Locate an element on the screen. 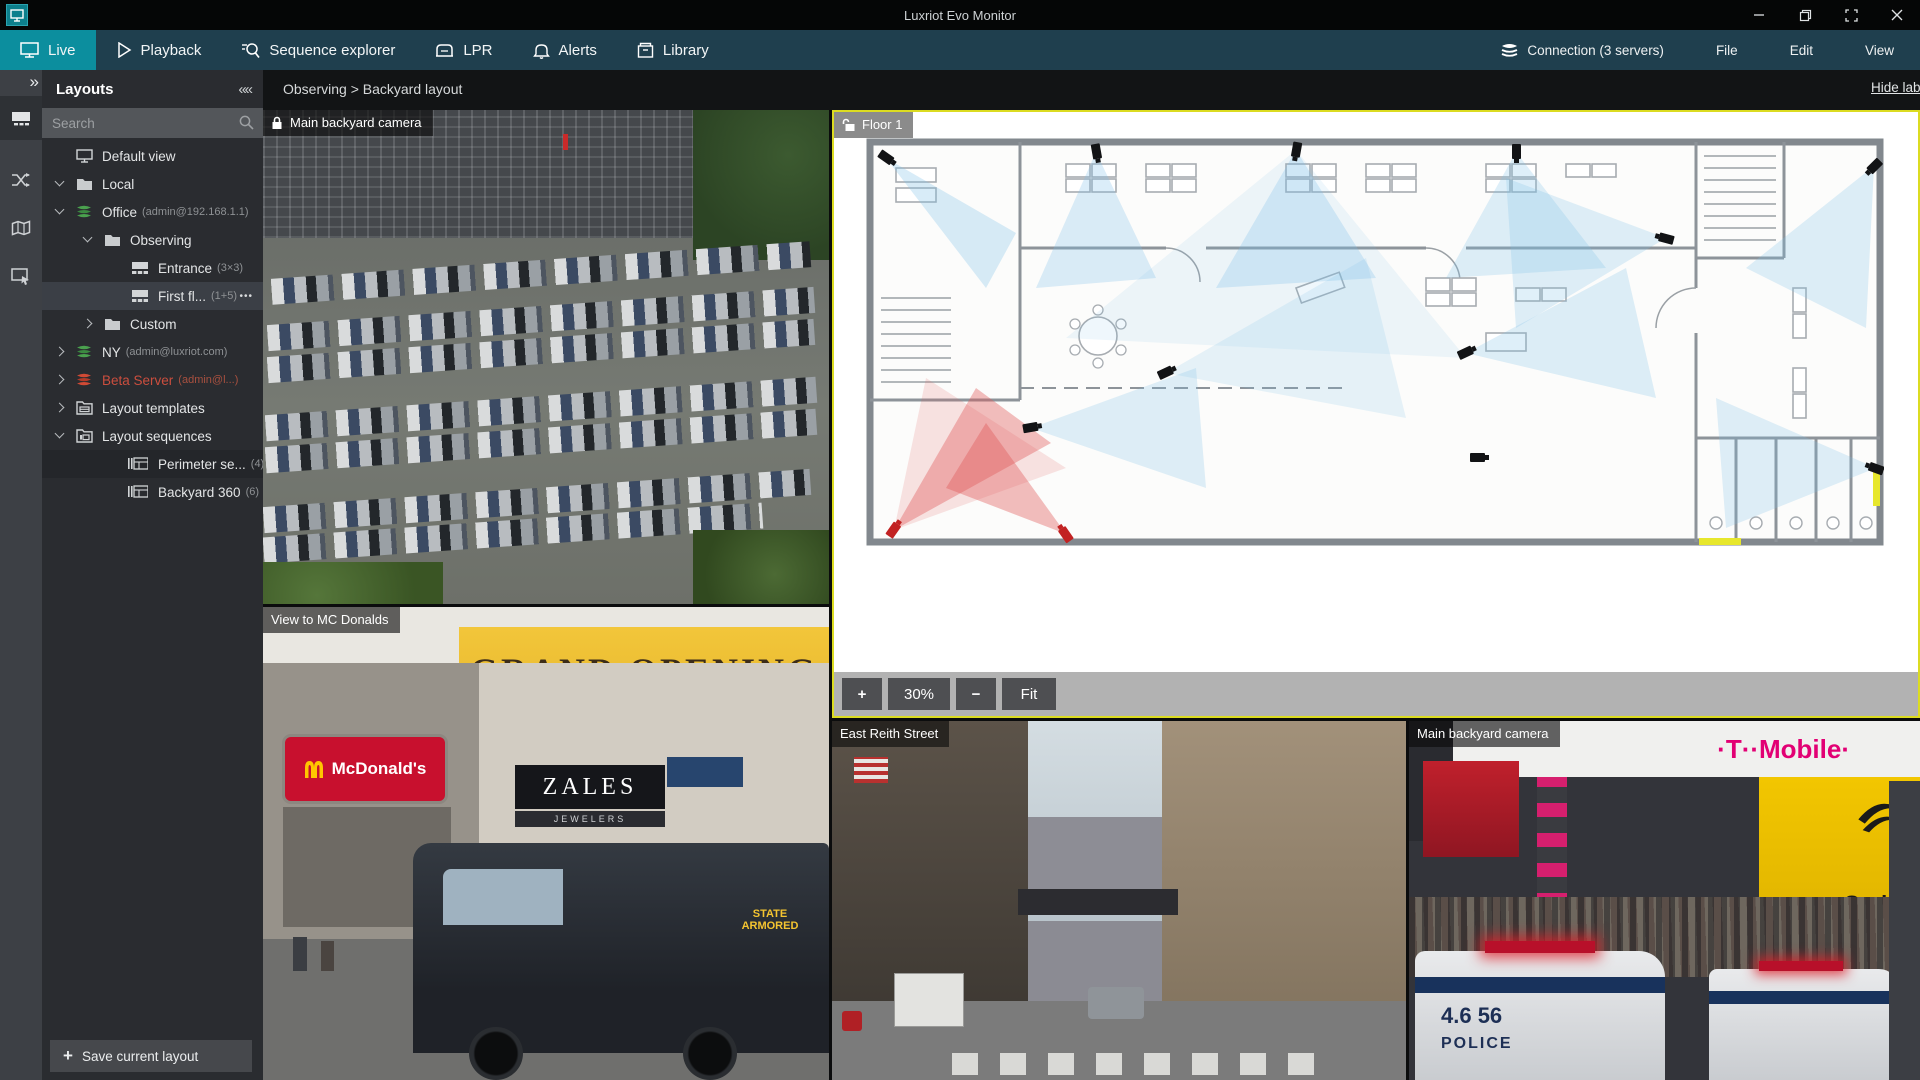 The height and width of the screenshot is (1080, 1920). hide-labels-link: Hide labels is located at coordinates (1895, 87).